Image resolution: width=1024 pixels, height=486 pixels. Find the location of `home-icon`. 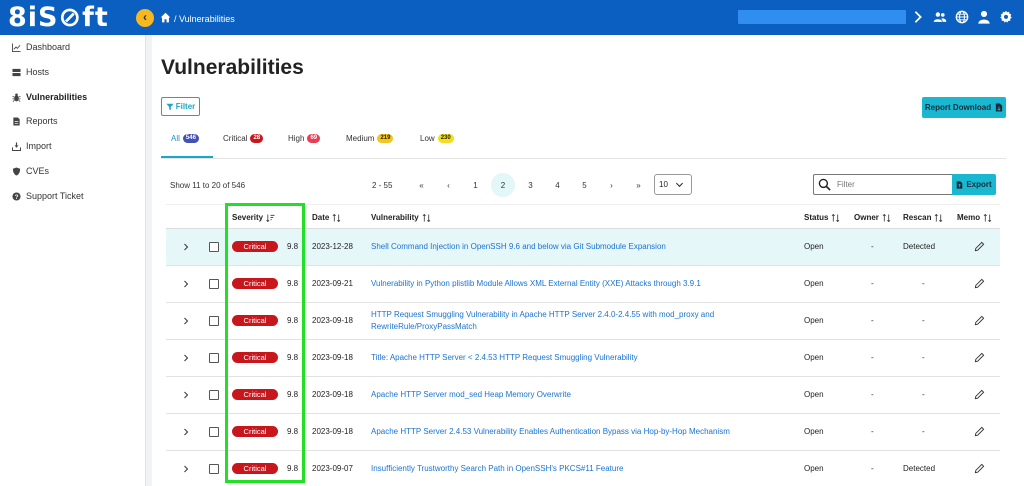

home-icon is located at coordinates (165, 18).